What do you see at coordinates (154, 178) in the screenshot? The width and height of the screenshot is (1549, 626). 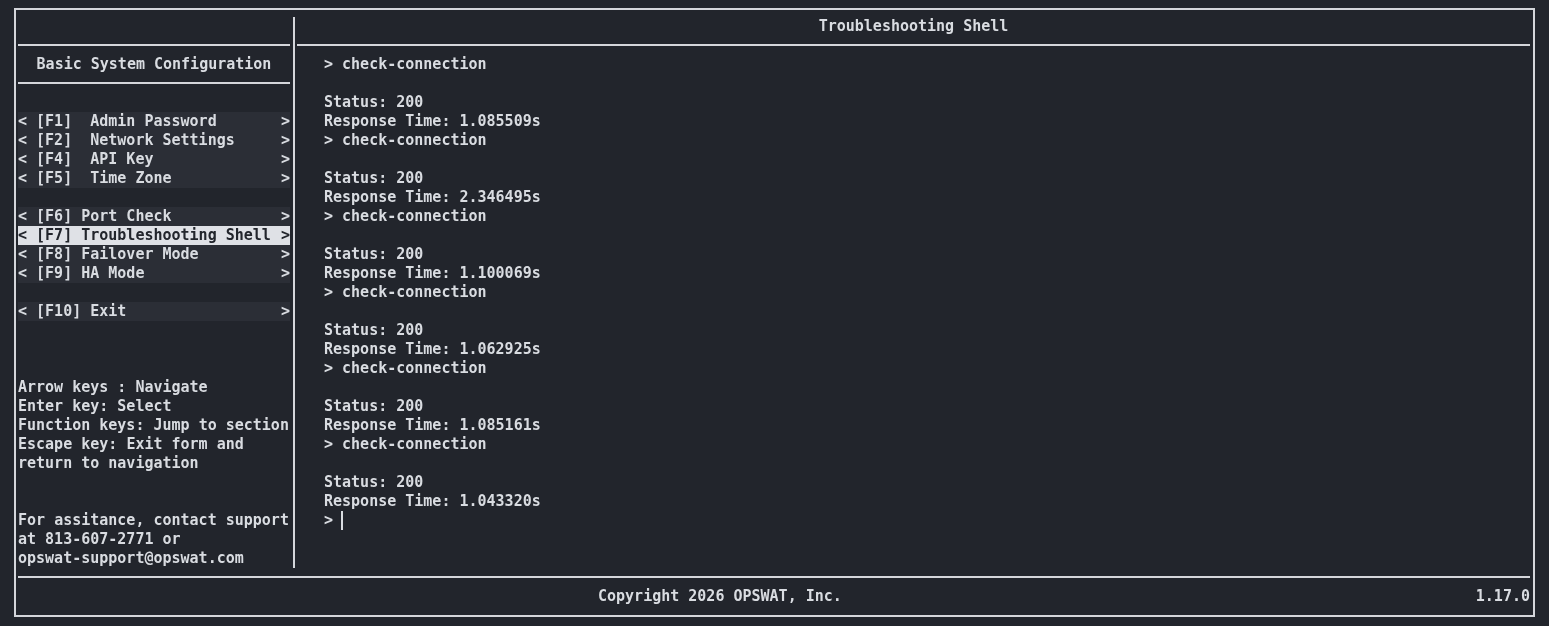 I see `menu-item: < [F5] Time Zone >` at bounding box center [154, 178].